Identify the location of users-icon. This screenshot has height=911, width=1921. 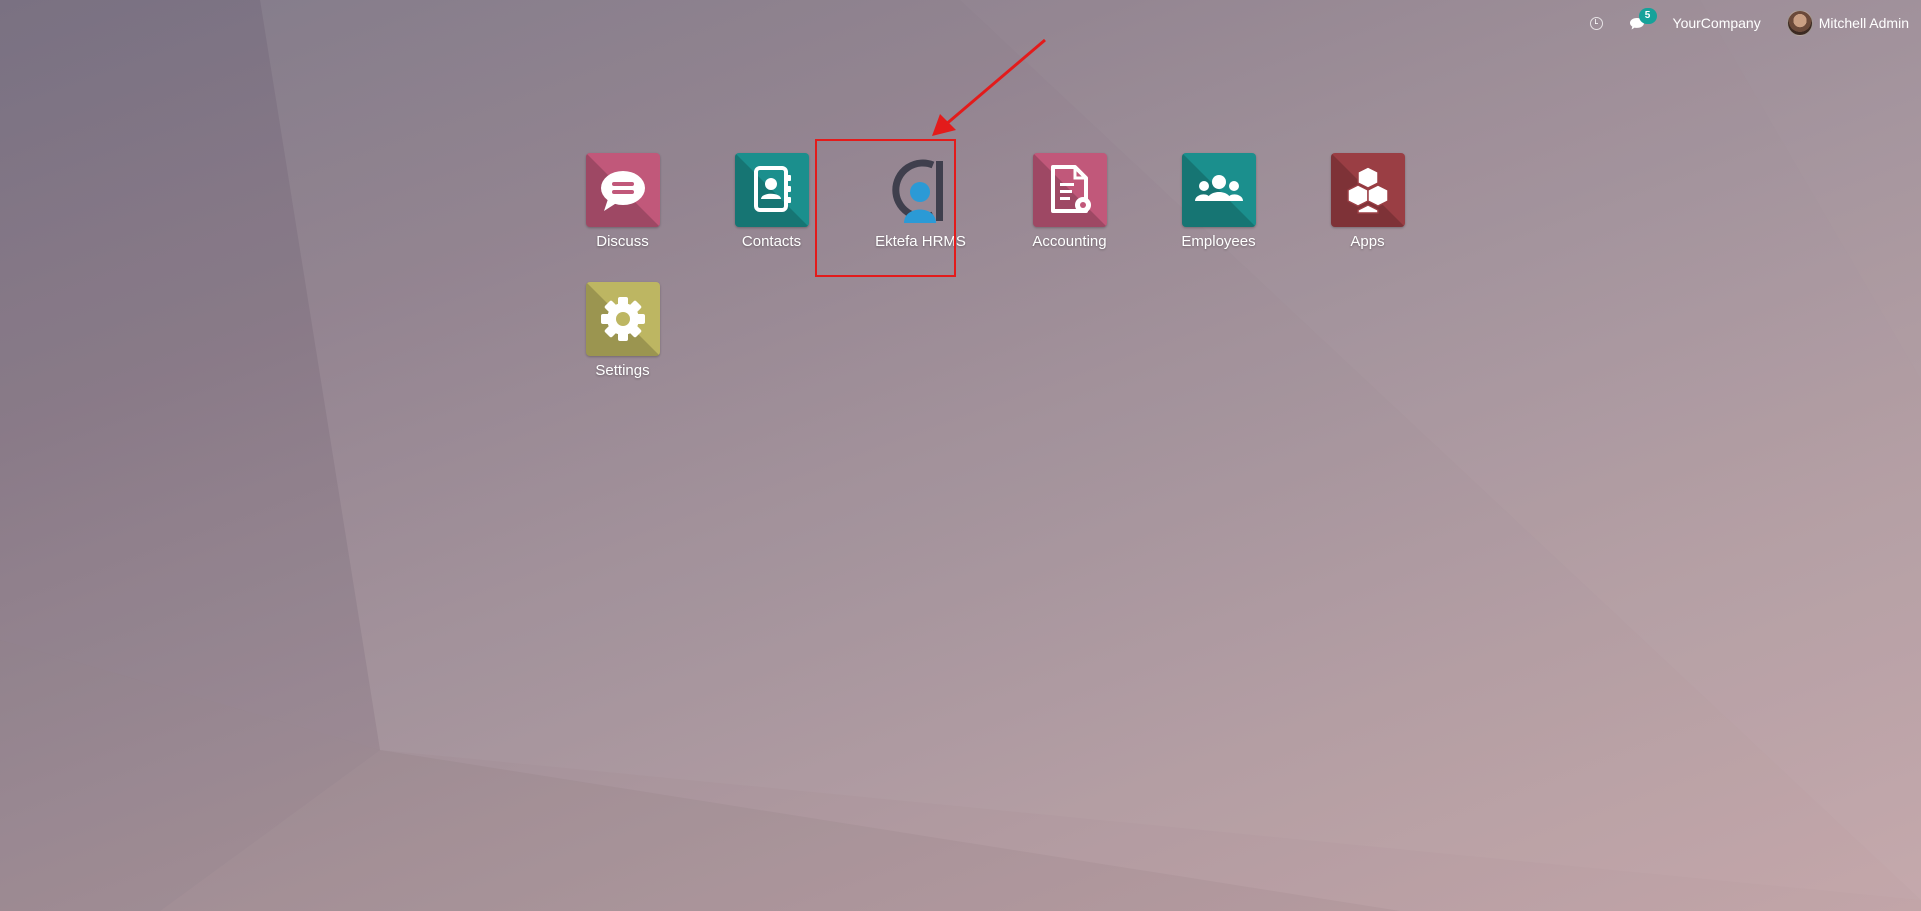
(1218, 188).